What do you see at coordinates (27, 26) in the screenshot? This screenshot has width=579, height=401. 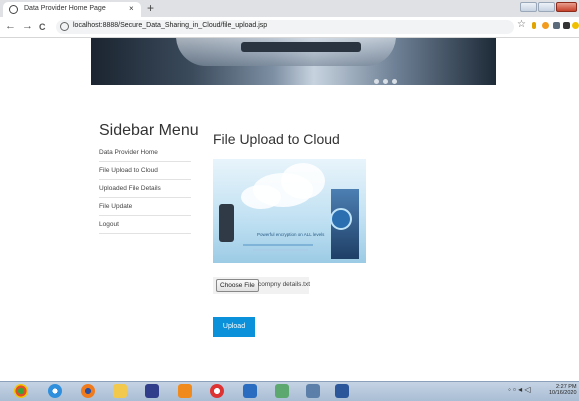 I see `forward-button: →` at bounding box center [27, 26].